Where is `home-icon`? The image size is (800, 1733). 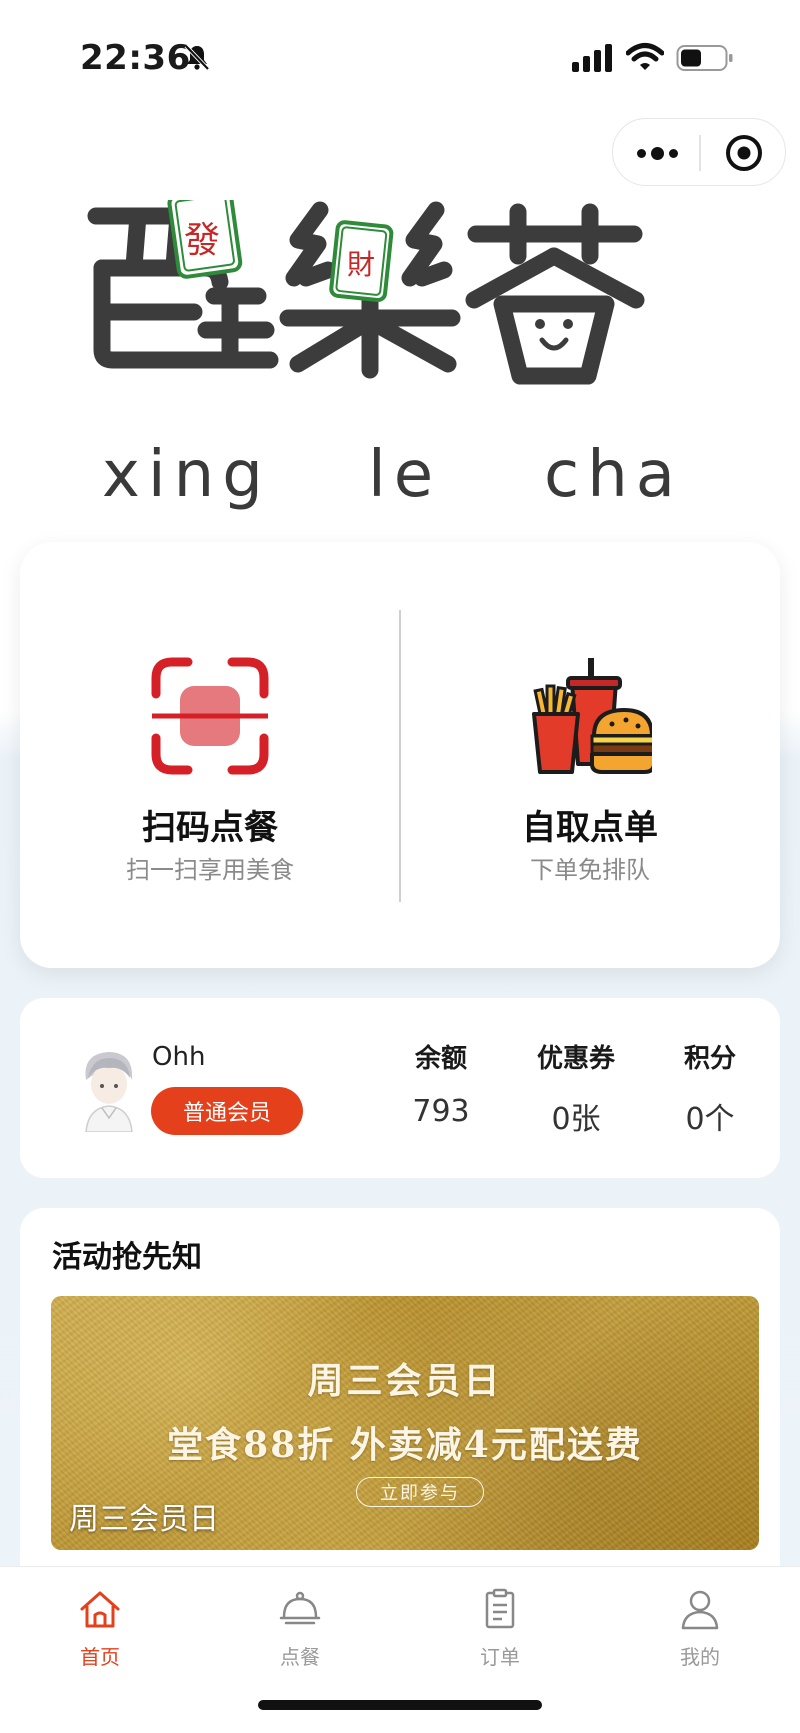
home-icon is located at coordinates (100, 1609).